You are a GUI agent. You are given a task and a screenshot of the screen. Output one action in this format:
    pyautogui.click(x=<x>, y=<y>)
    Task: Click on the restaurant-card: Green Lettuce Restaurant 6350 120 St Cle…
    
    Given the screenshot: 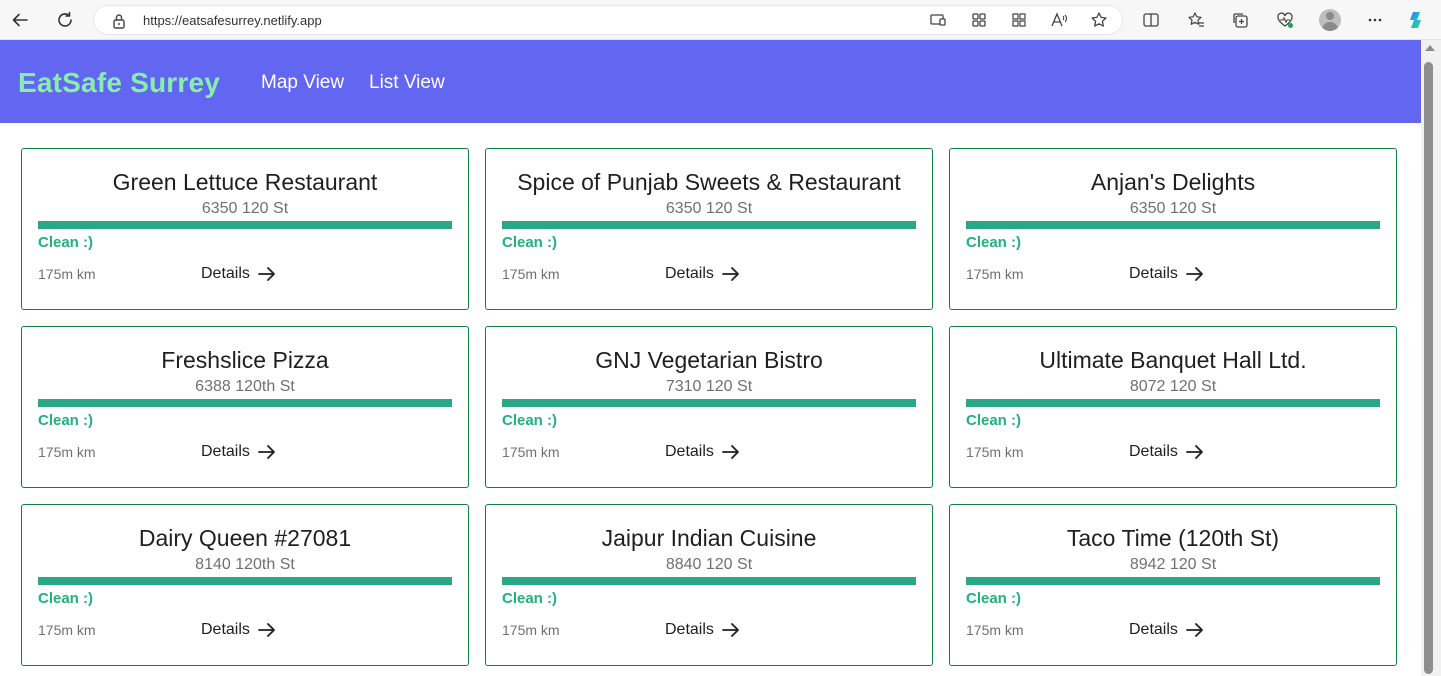 What is the action you would take?
    pyautogui.click(x=245, y=229)
    